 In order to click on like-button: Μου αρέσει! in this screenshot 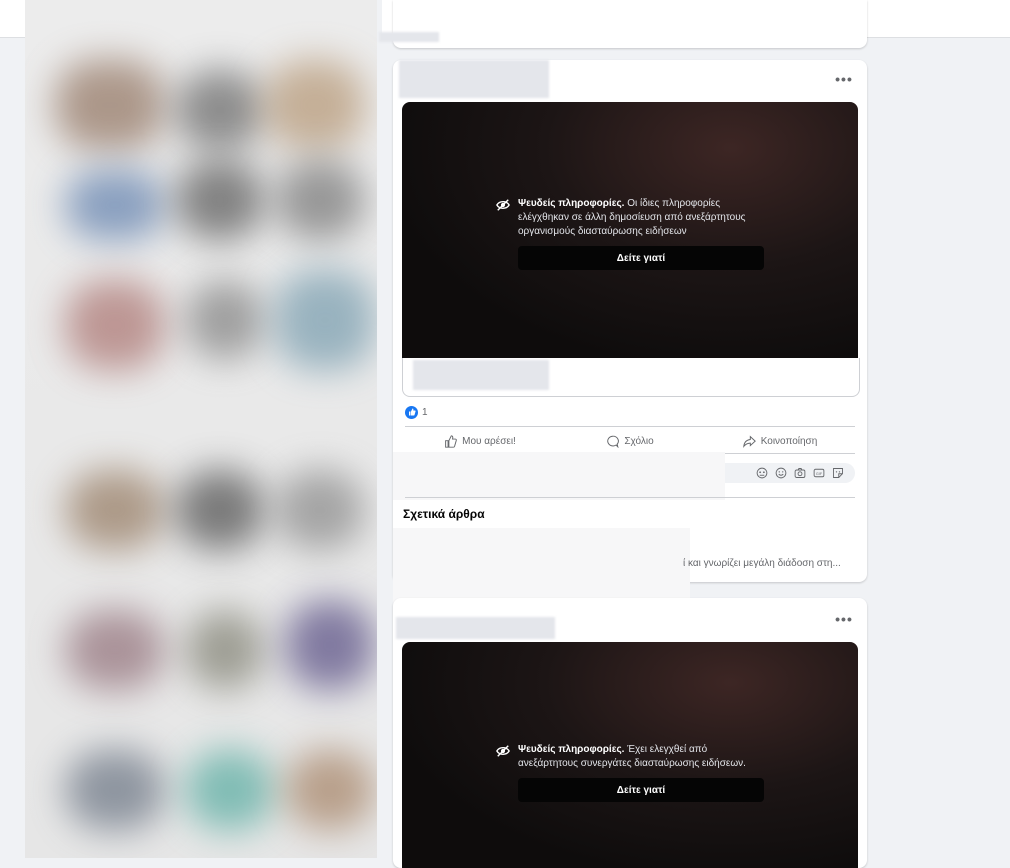, I will do `click(480, 441)`.